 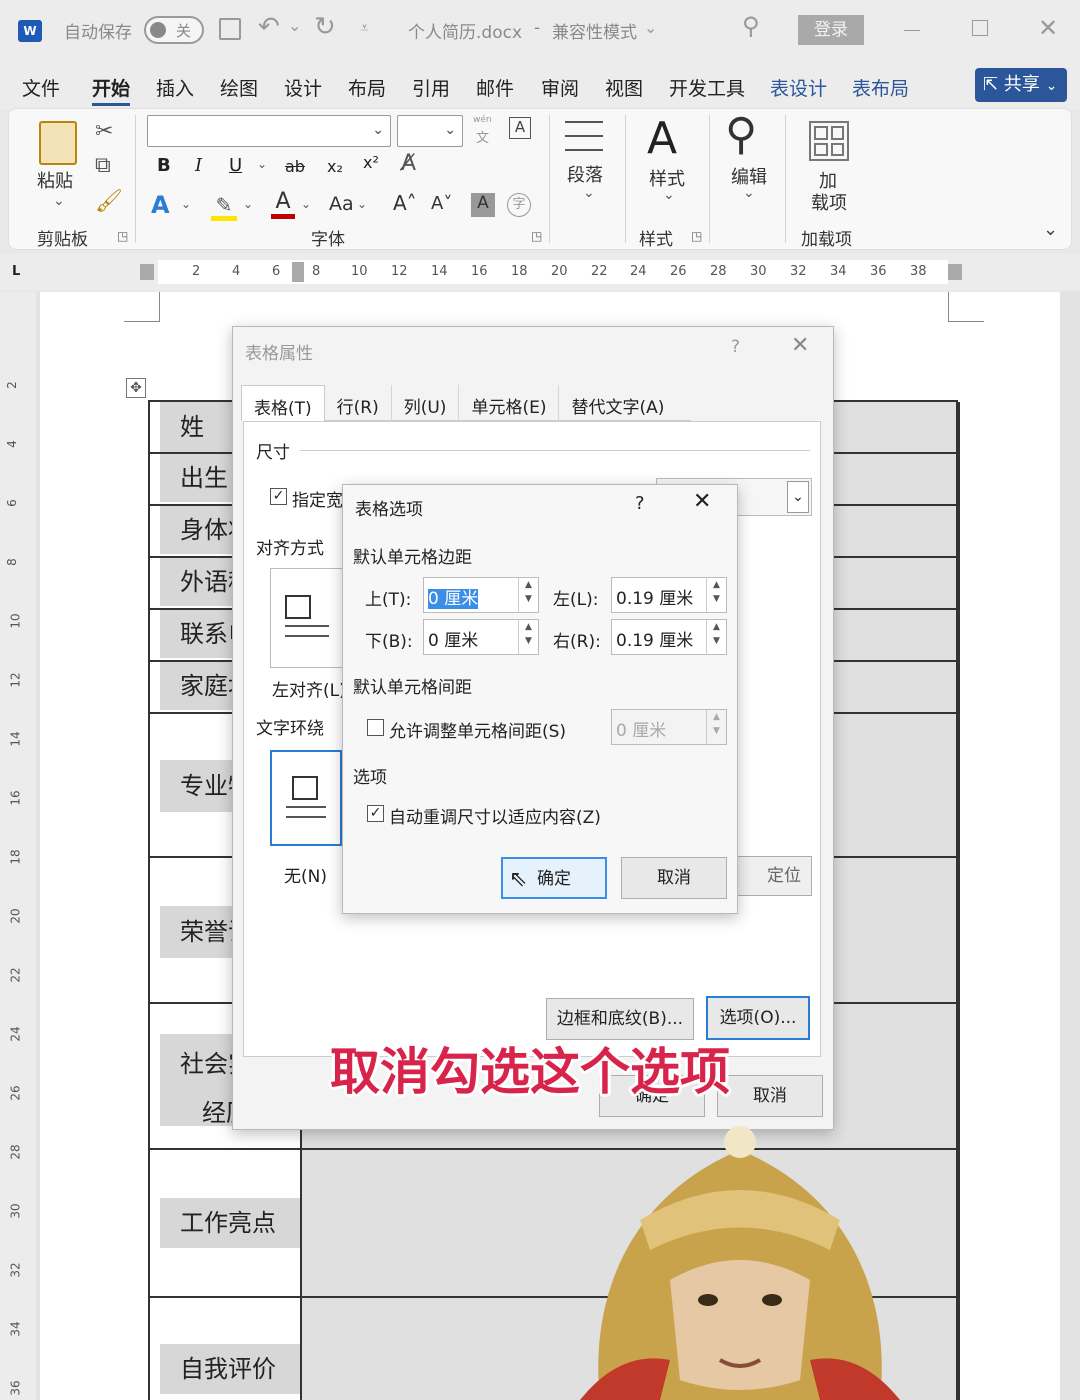 I want to click on shrink-font-button: A˅, so click(x=441, y=203).